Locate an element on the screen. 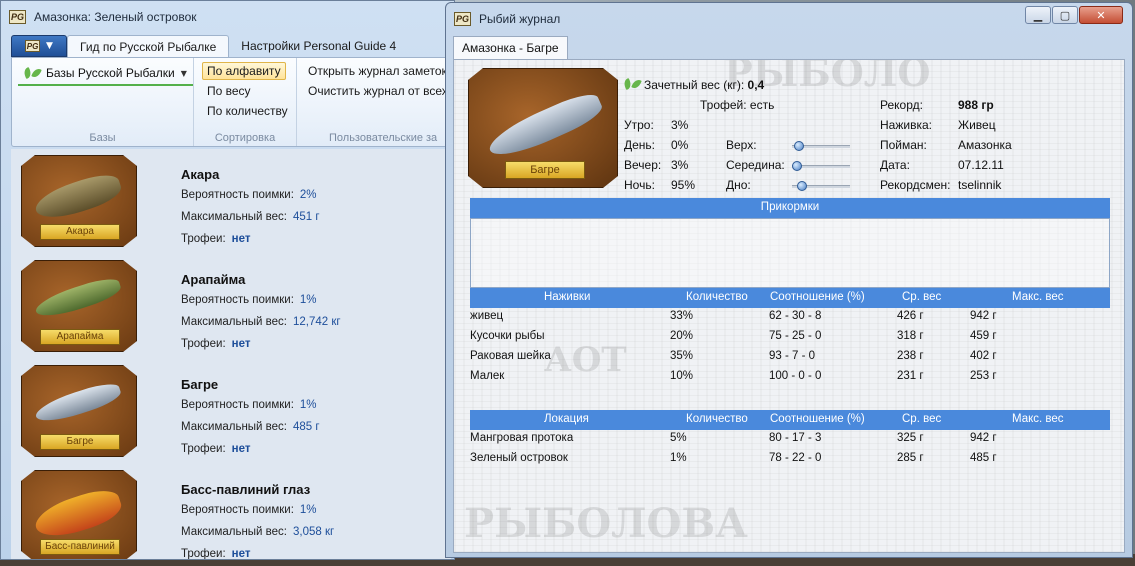 The height and width of the screenshot is (566, 1135). groundbait-header: Прикормки is located at coordinates (790, 208).